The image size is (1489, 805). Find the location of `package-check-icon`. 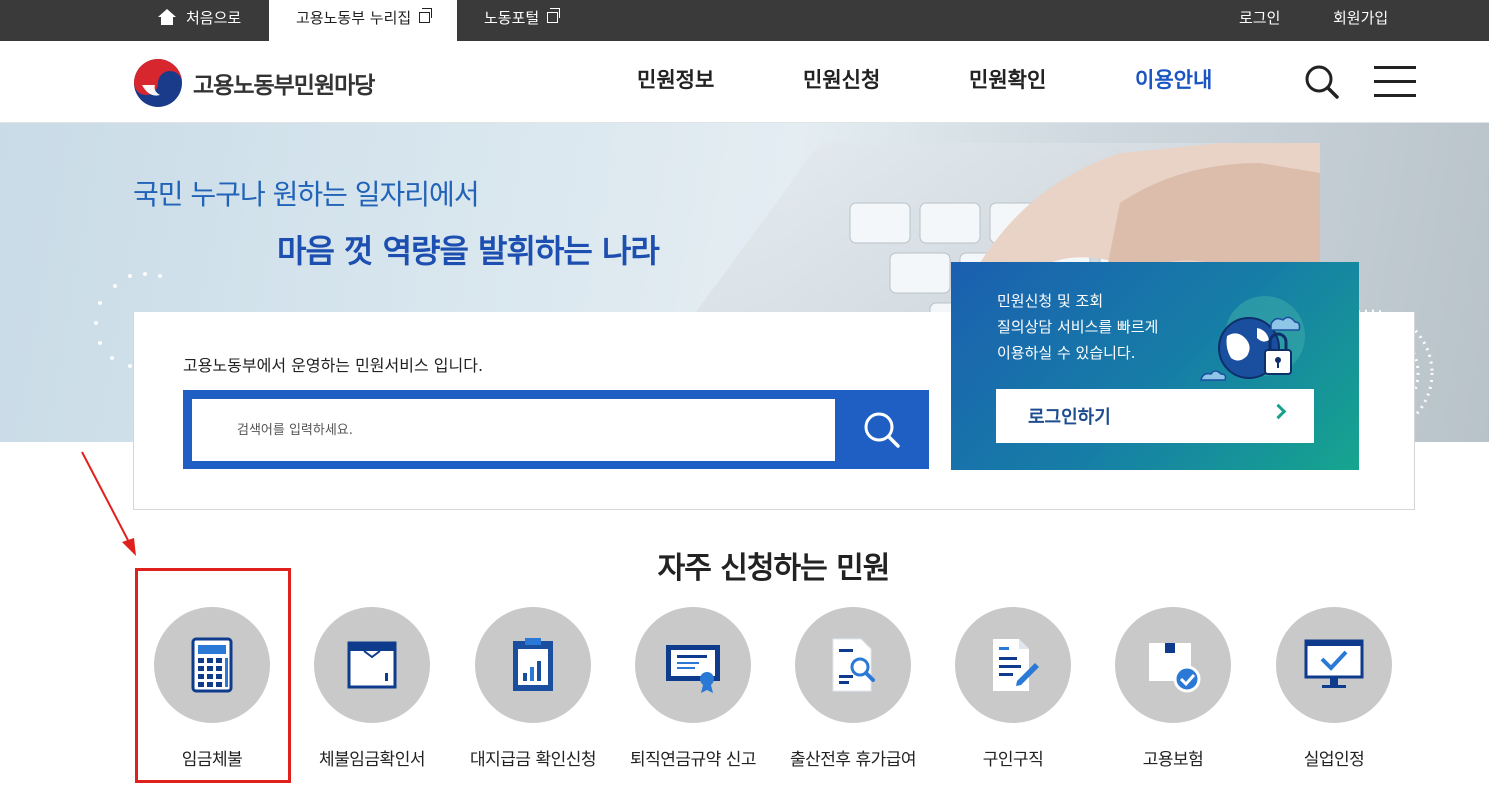

package-check-icon is located at coordinates (1175, 668).